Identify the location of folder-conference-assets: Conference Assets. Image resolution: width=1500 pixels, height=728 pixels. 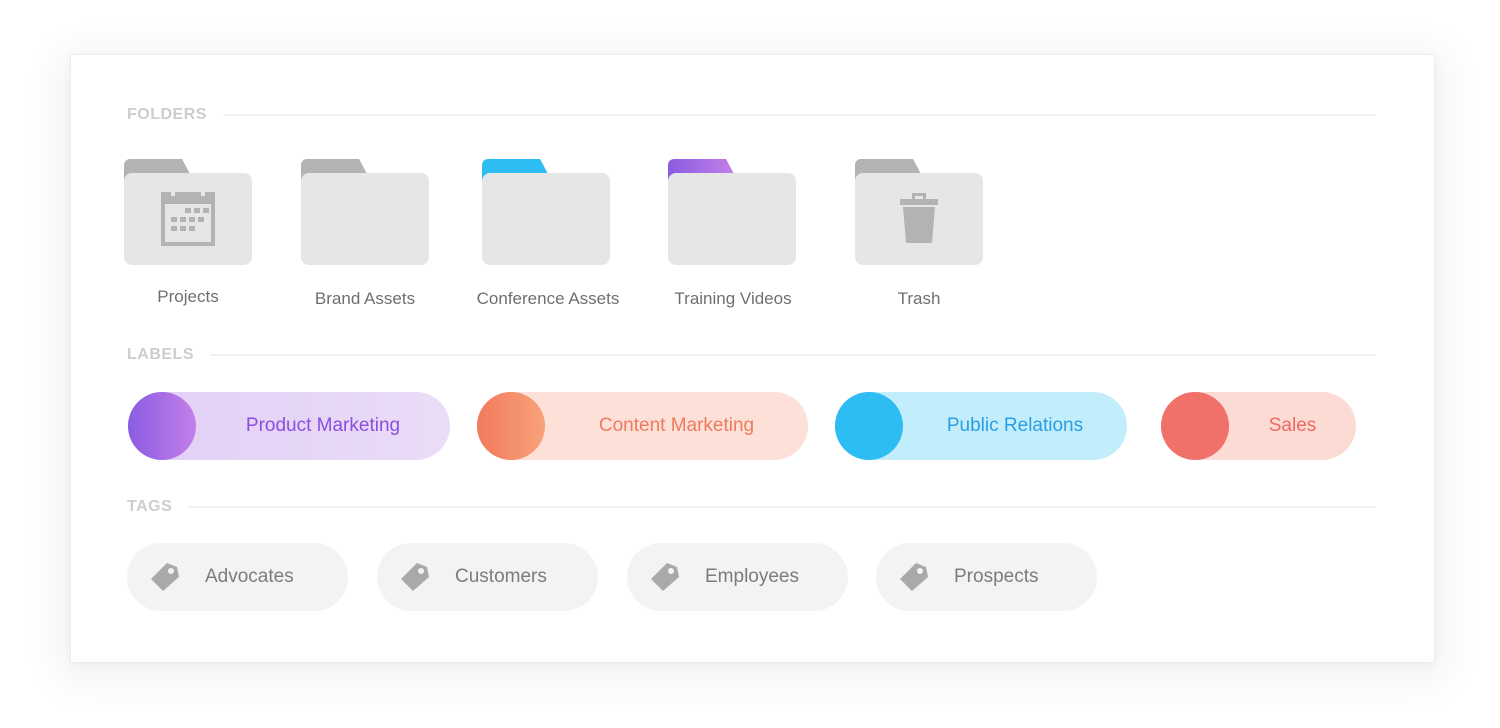
(569, 239).